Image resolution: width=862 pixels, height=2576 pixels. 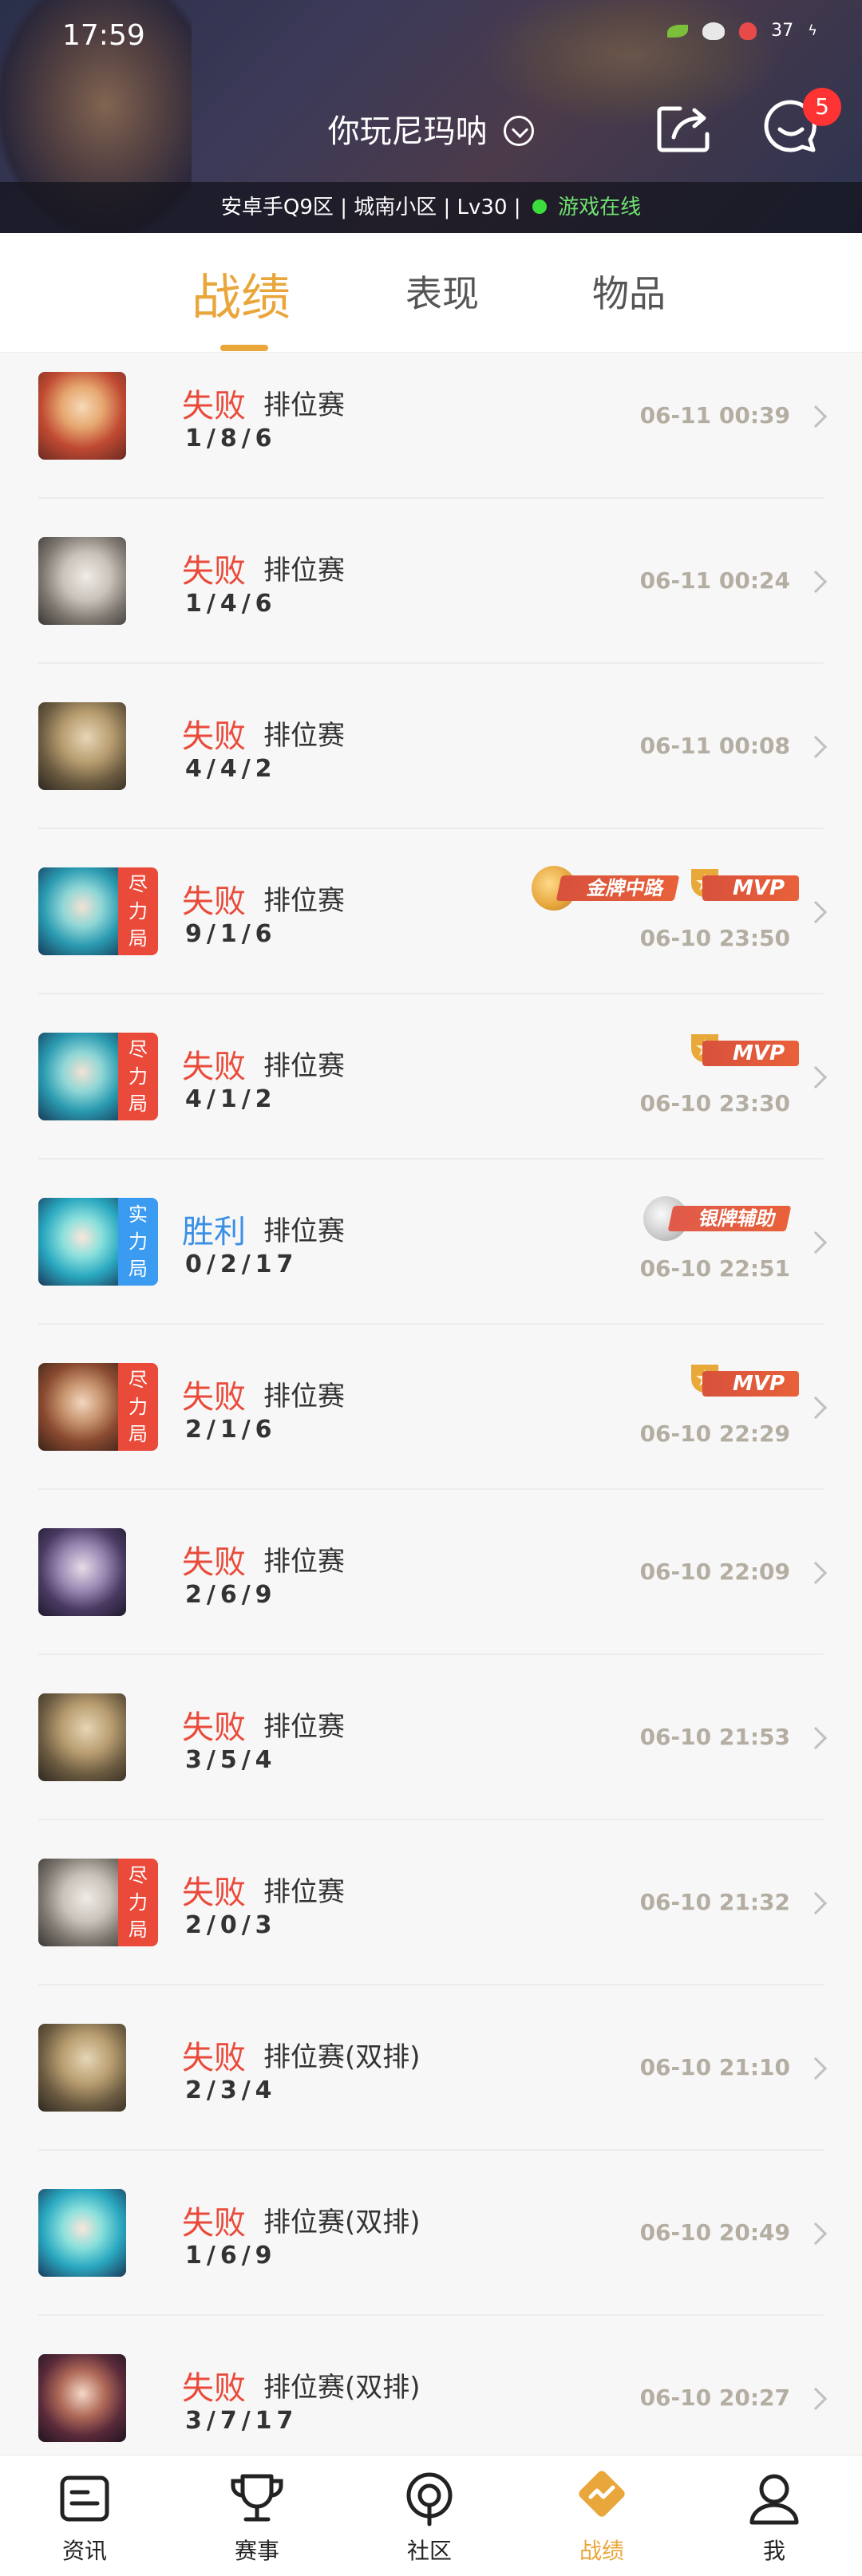 What do you see at coordinates (601, 2551) in the screenshot?
I see `nav-label: 战绩` at bounding box center [601, 2551].